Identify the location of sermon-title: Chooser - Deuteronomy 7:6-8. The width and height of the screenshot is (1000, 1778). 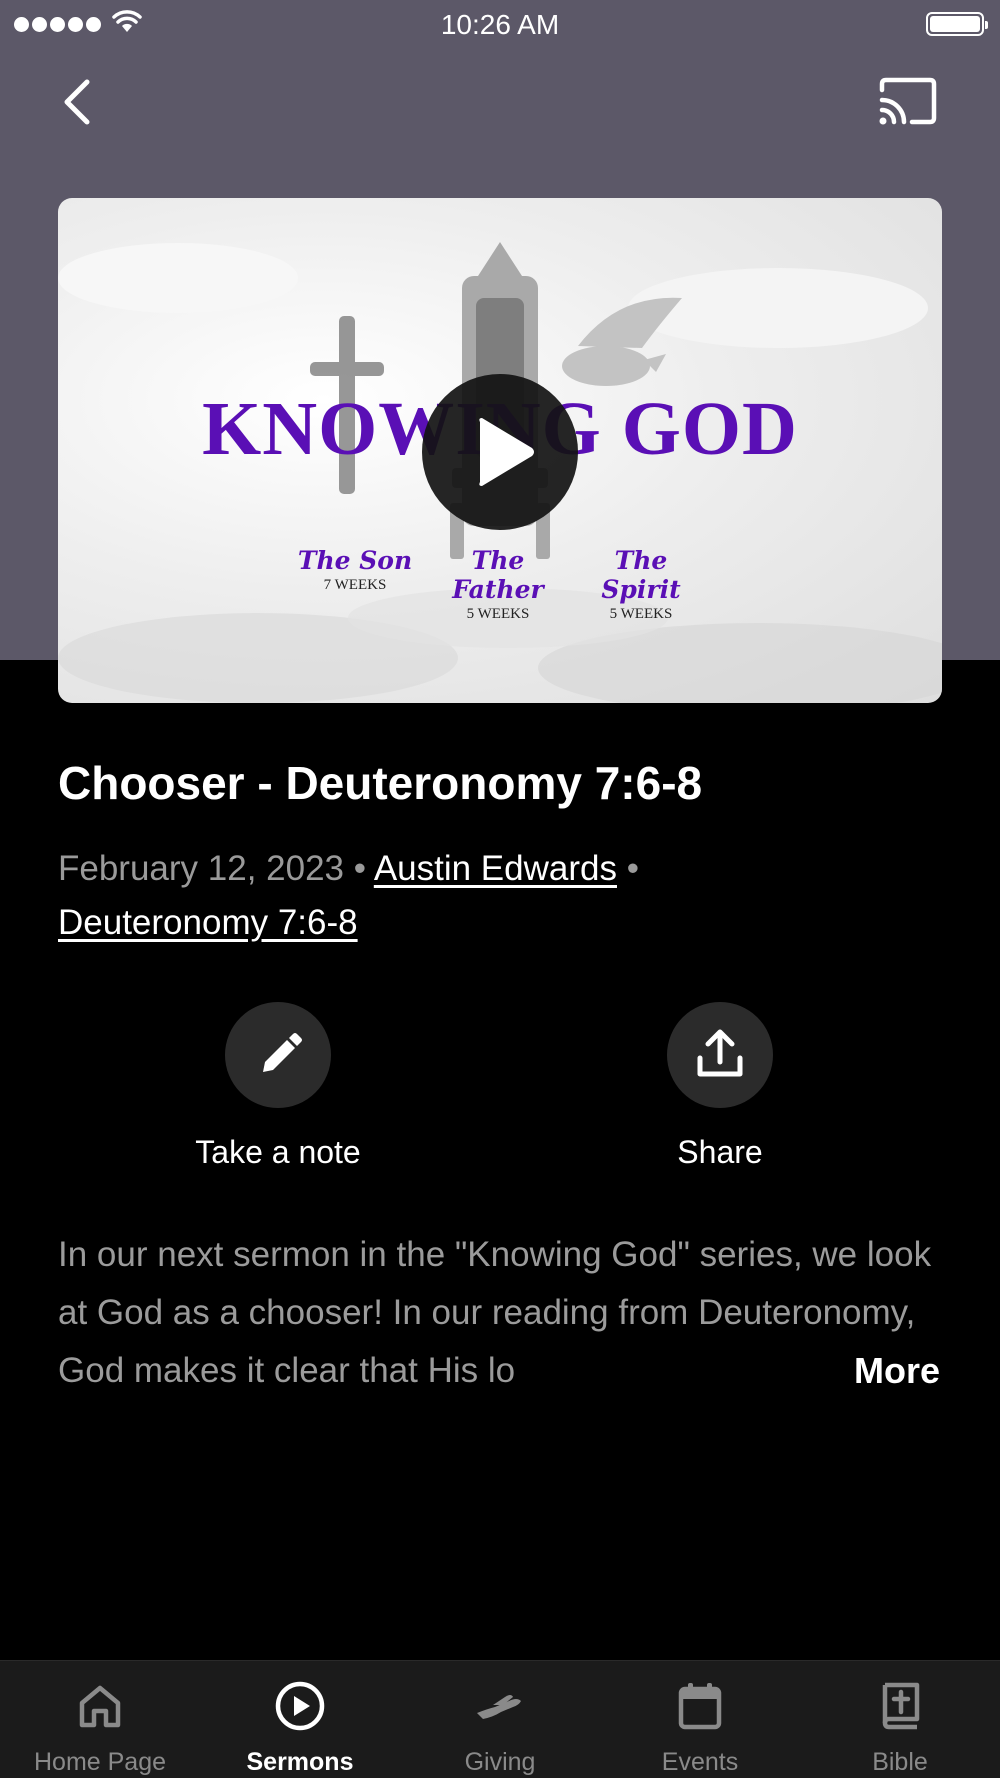
(380, 783).